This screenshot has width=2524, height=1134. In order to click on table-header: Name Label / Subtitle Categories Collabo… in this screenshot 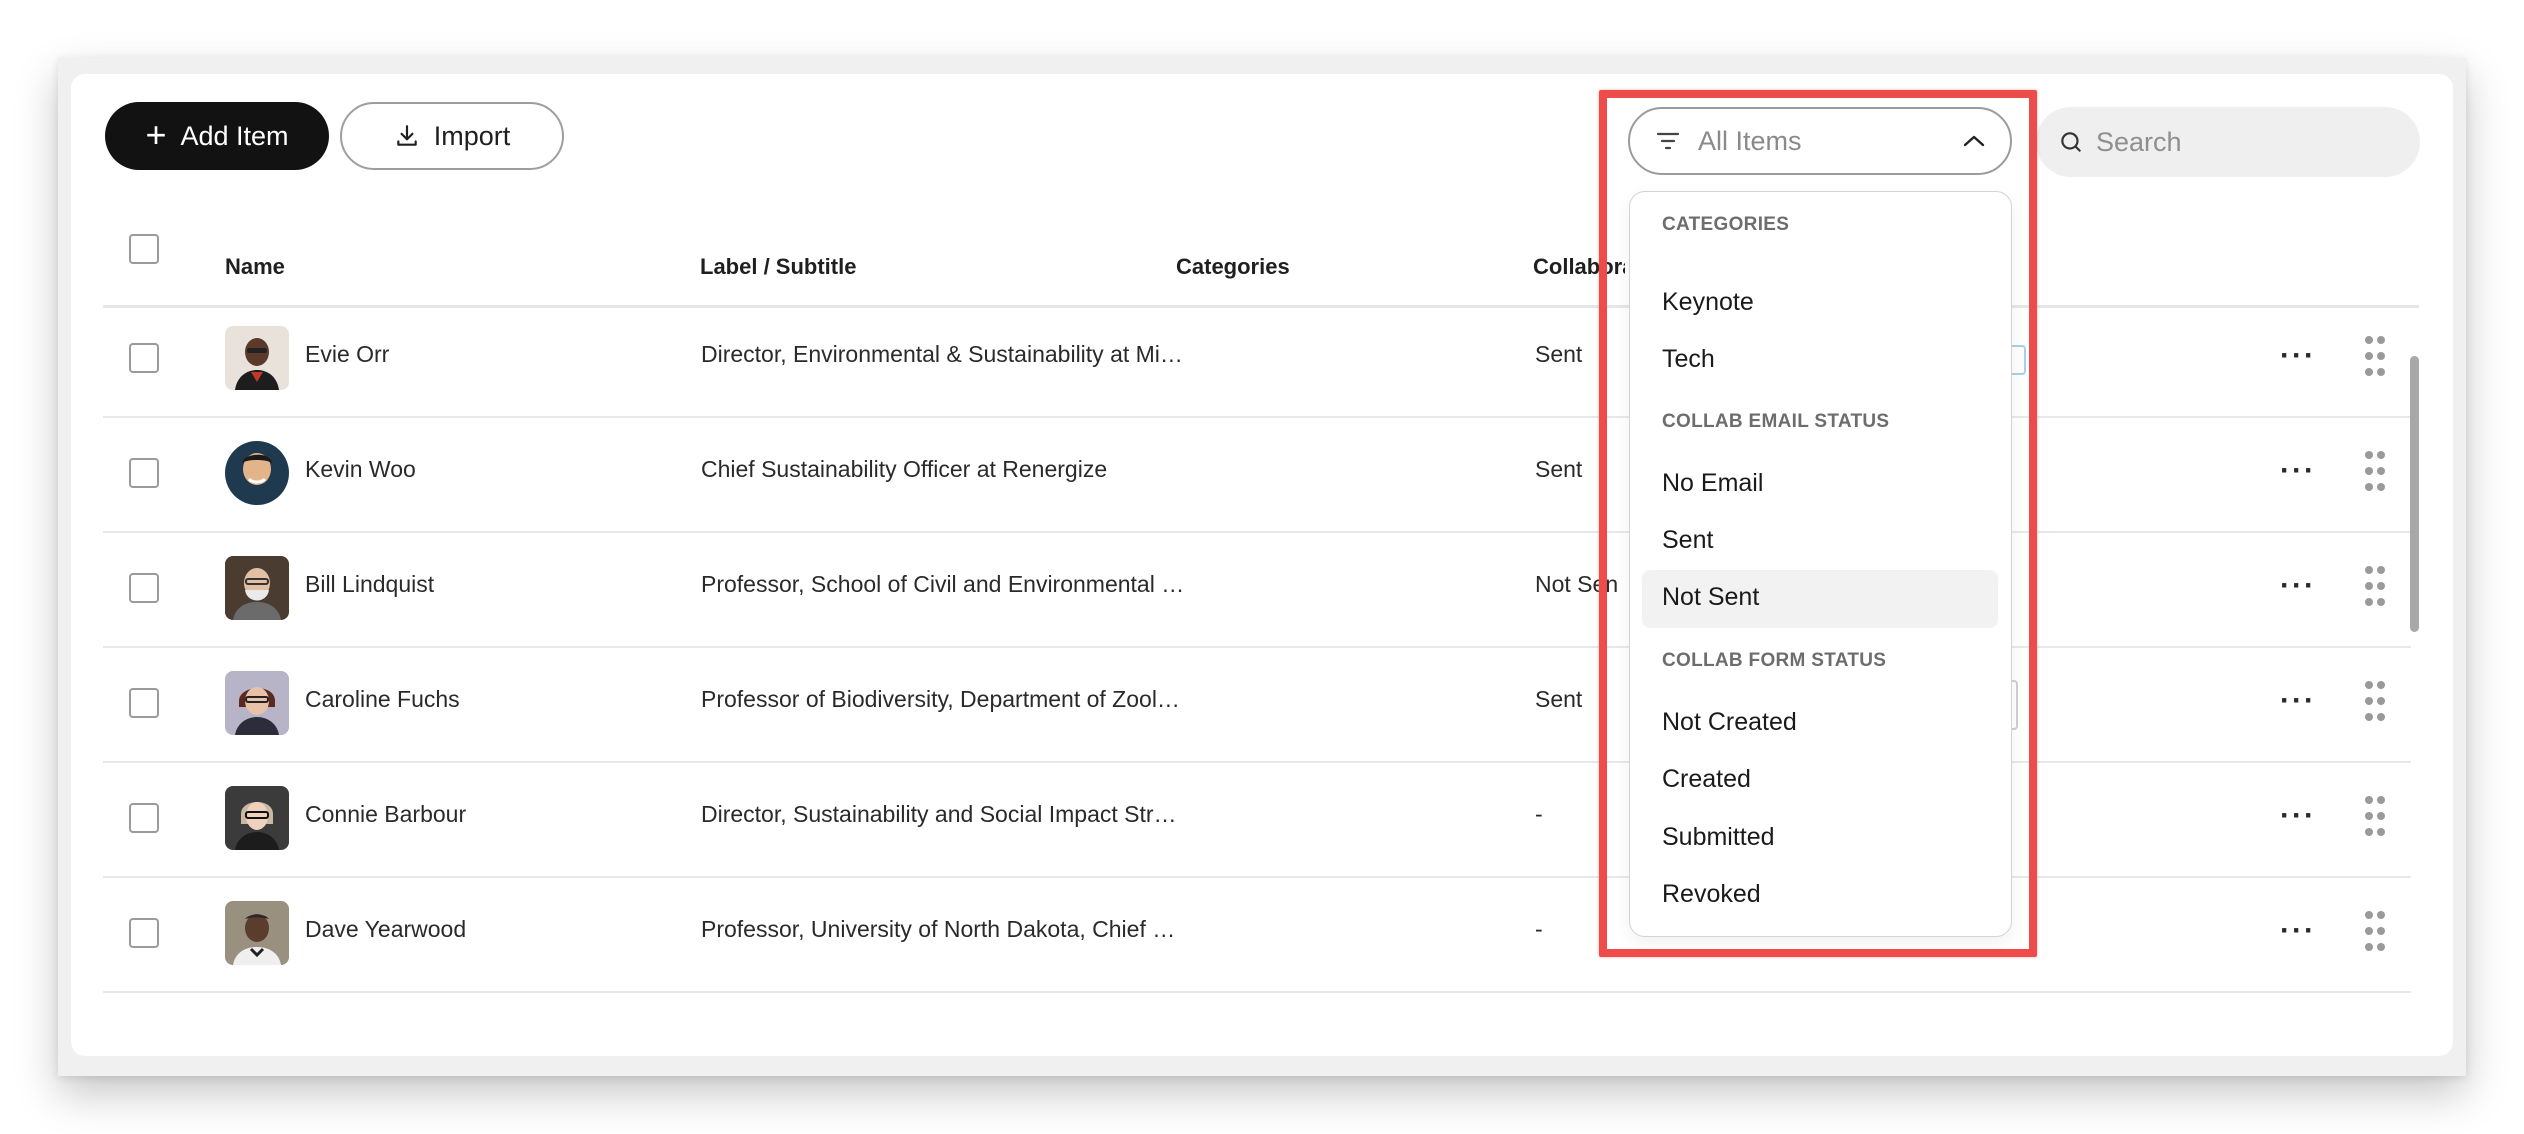, I will do `click(1261, 262)`.